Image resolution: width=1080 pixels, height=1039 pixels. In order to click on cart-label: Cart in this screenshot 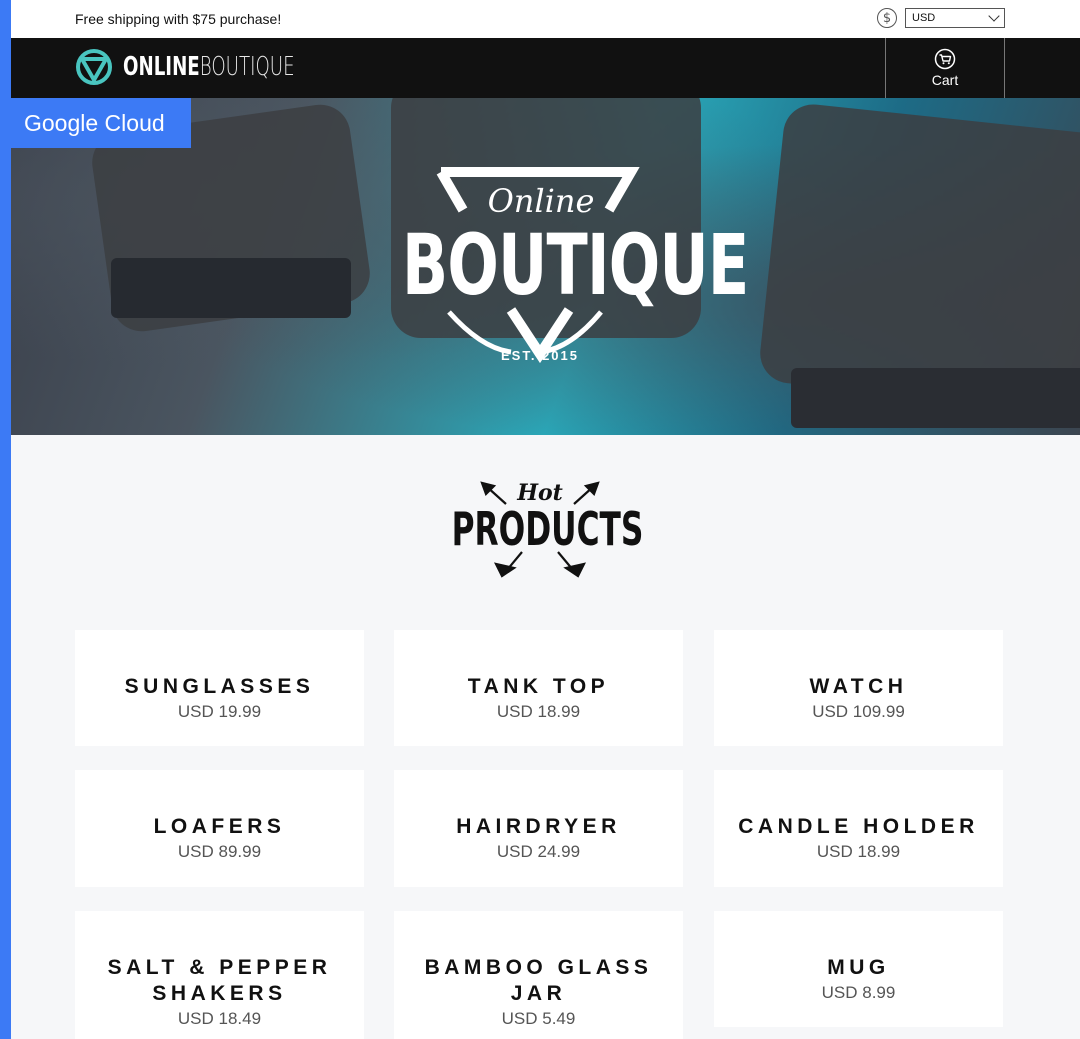, I will do `click(945, 80)`.